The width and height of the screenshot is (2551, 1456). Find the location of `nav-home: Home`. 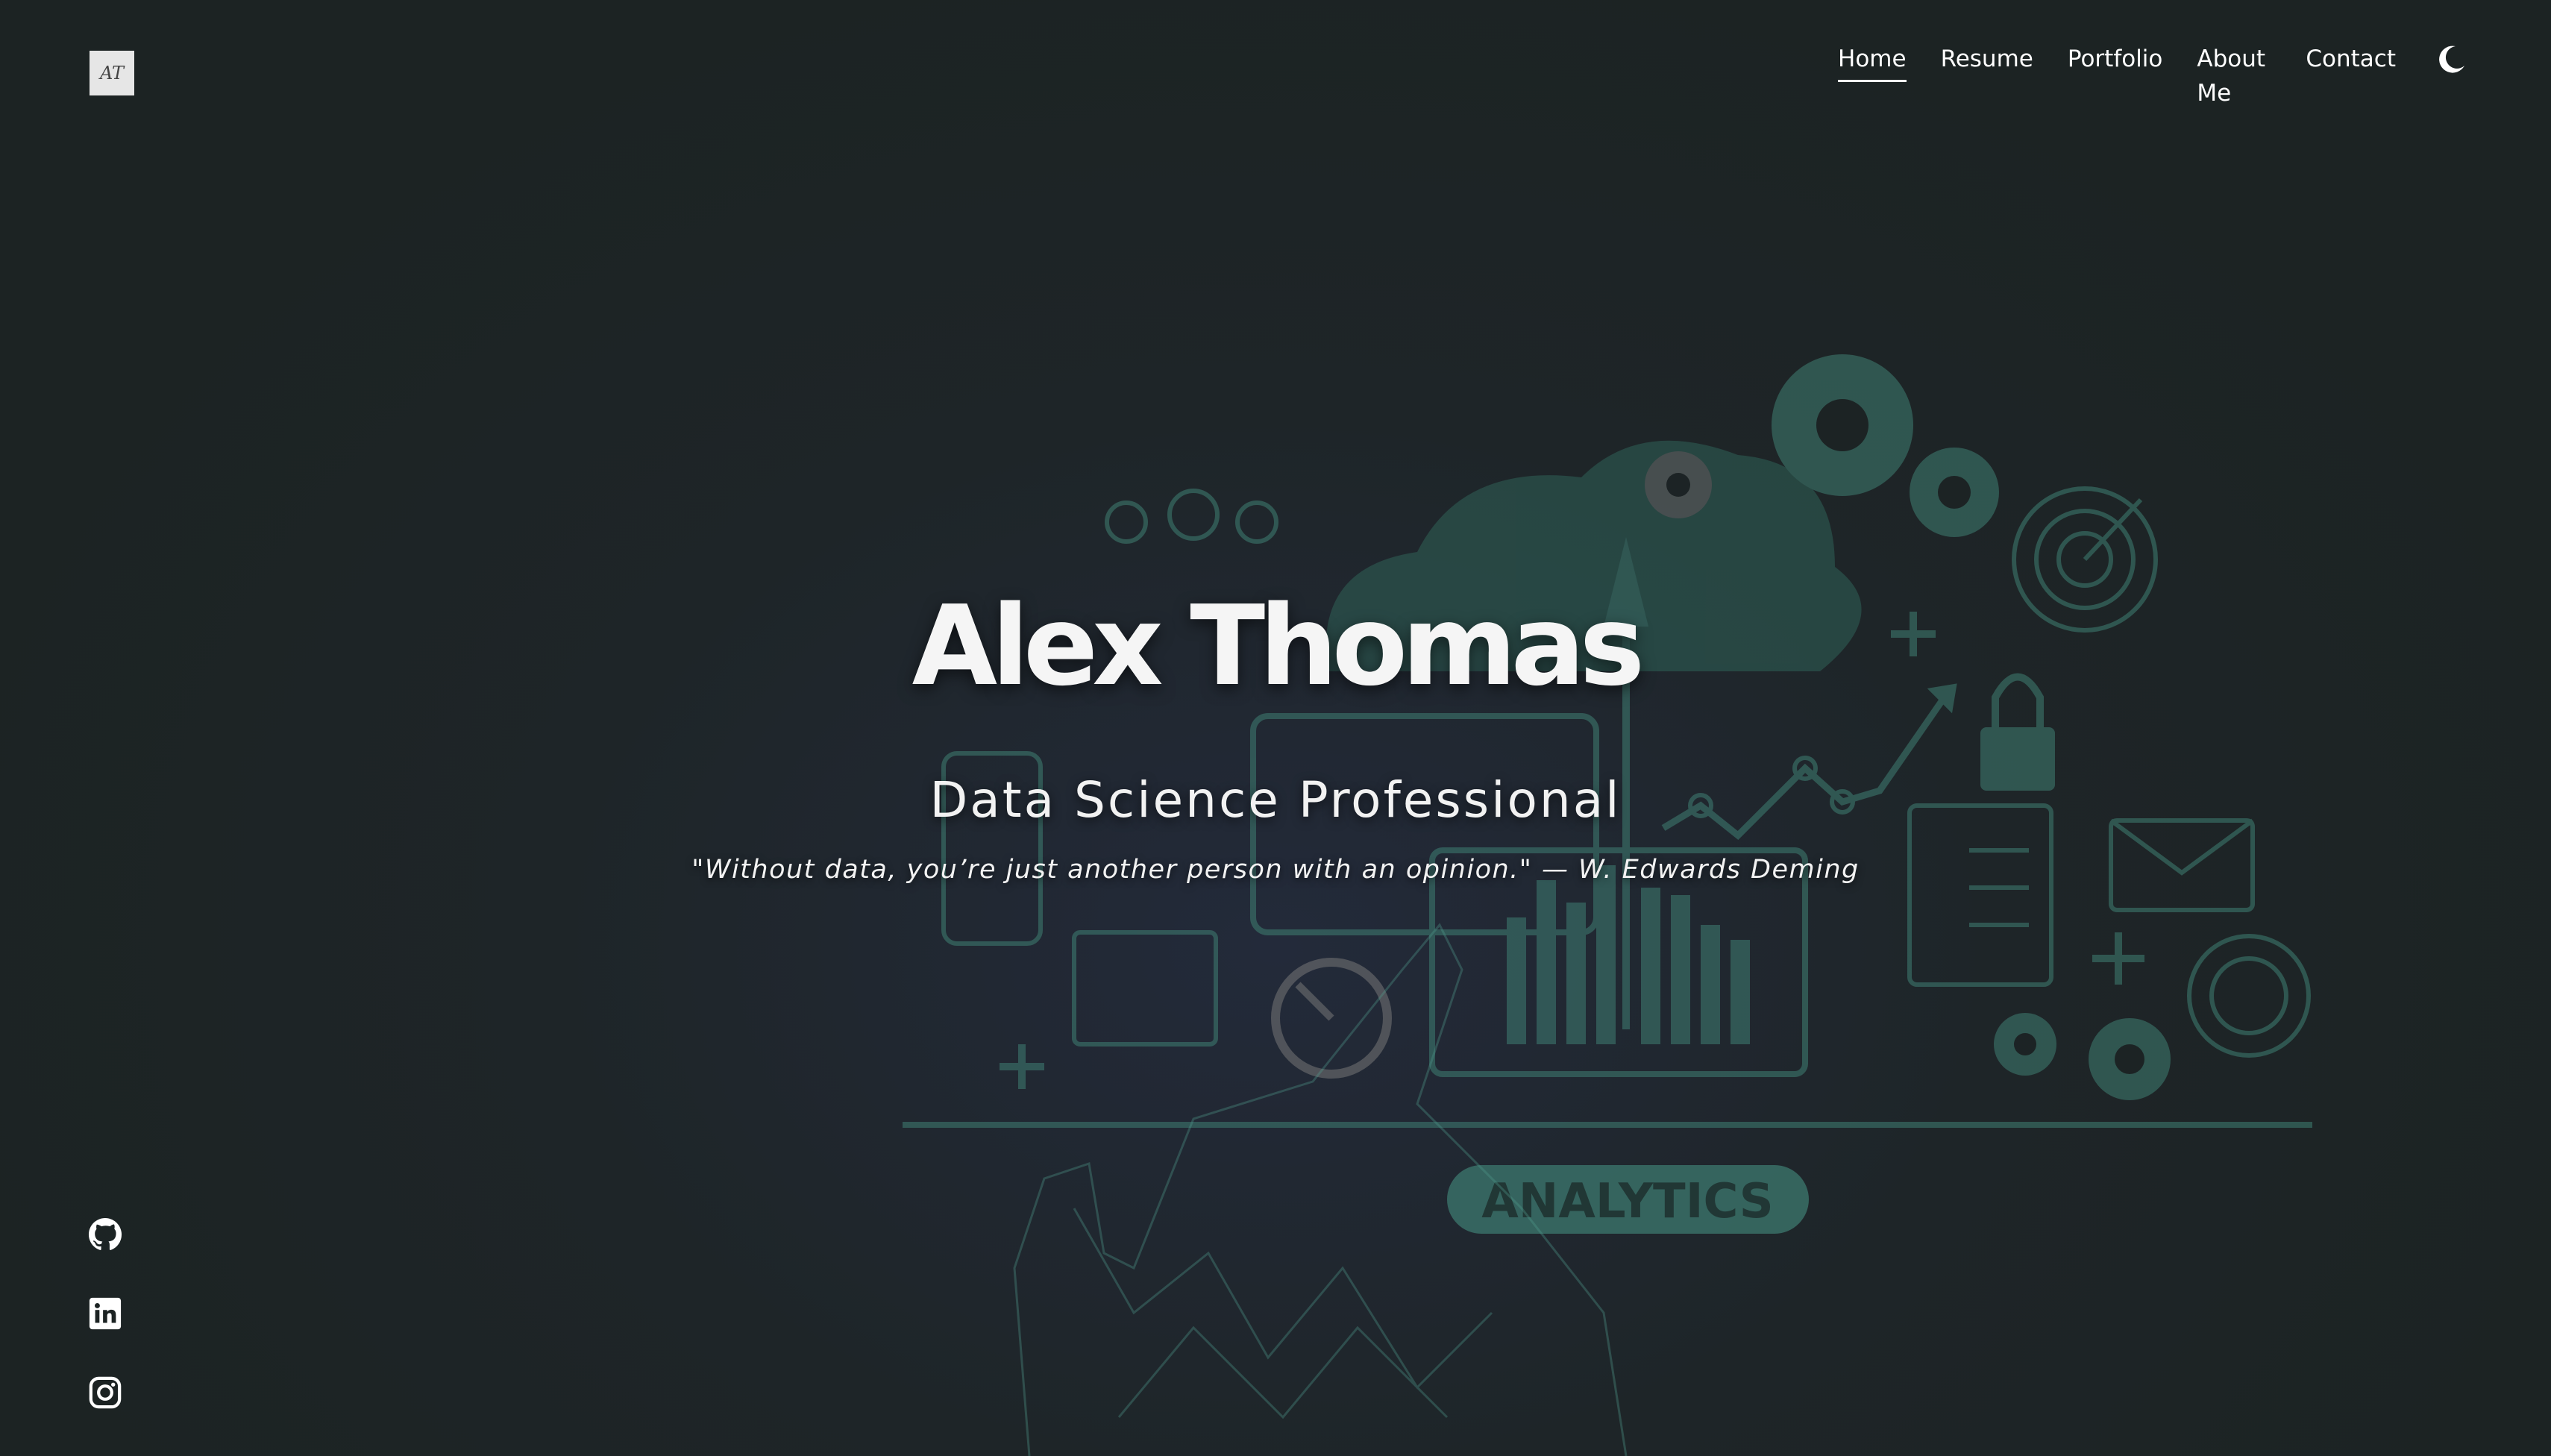

nav-home: Home is located at coordinates (1872, 62).